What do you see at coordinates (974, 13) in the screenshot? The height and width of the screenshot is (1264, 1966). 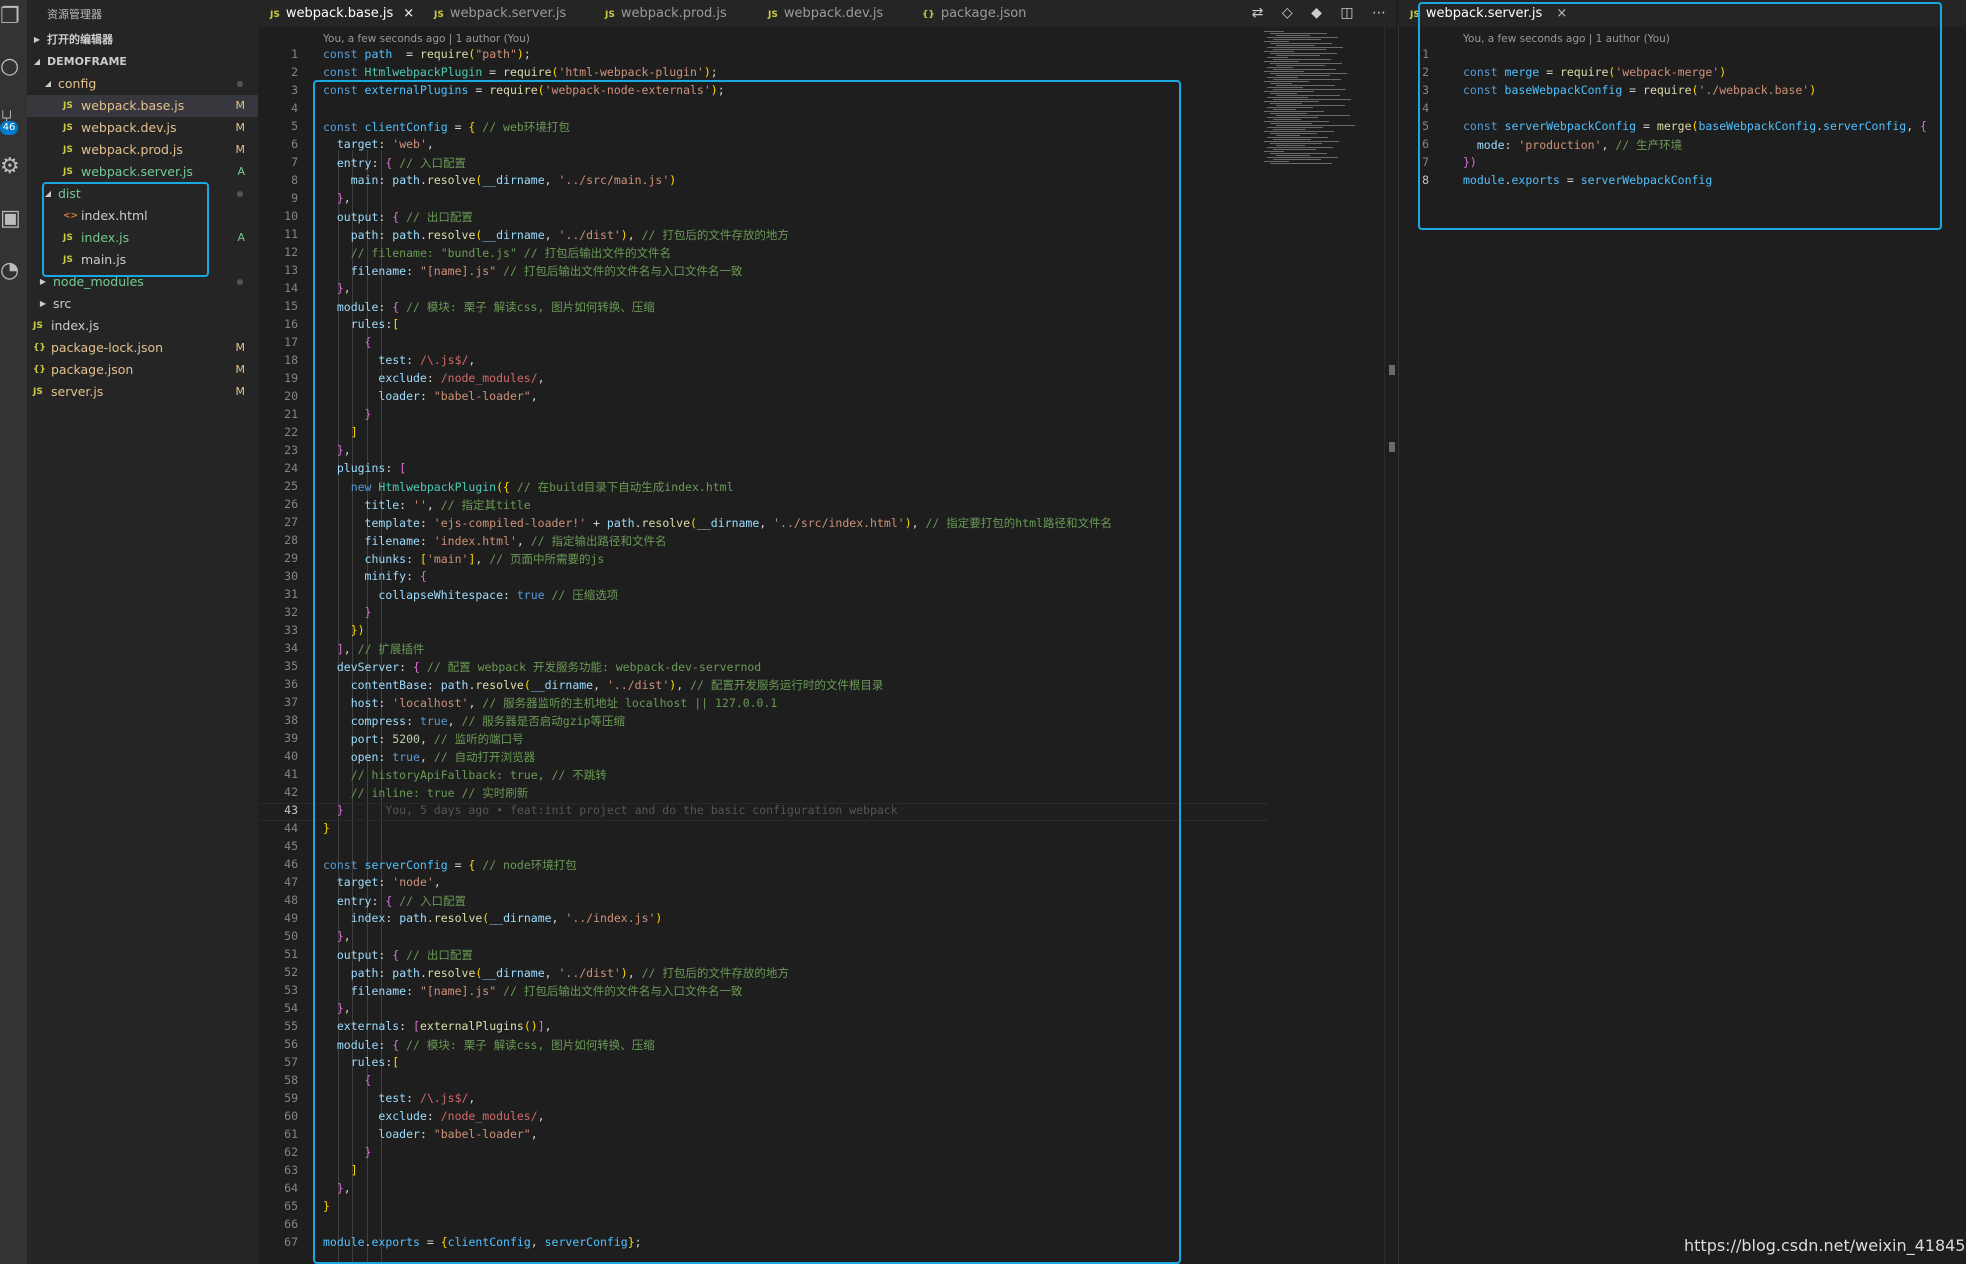 I see `tab-package-json: {} package.json` at bounding box center [974, 13].